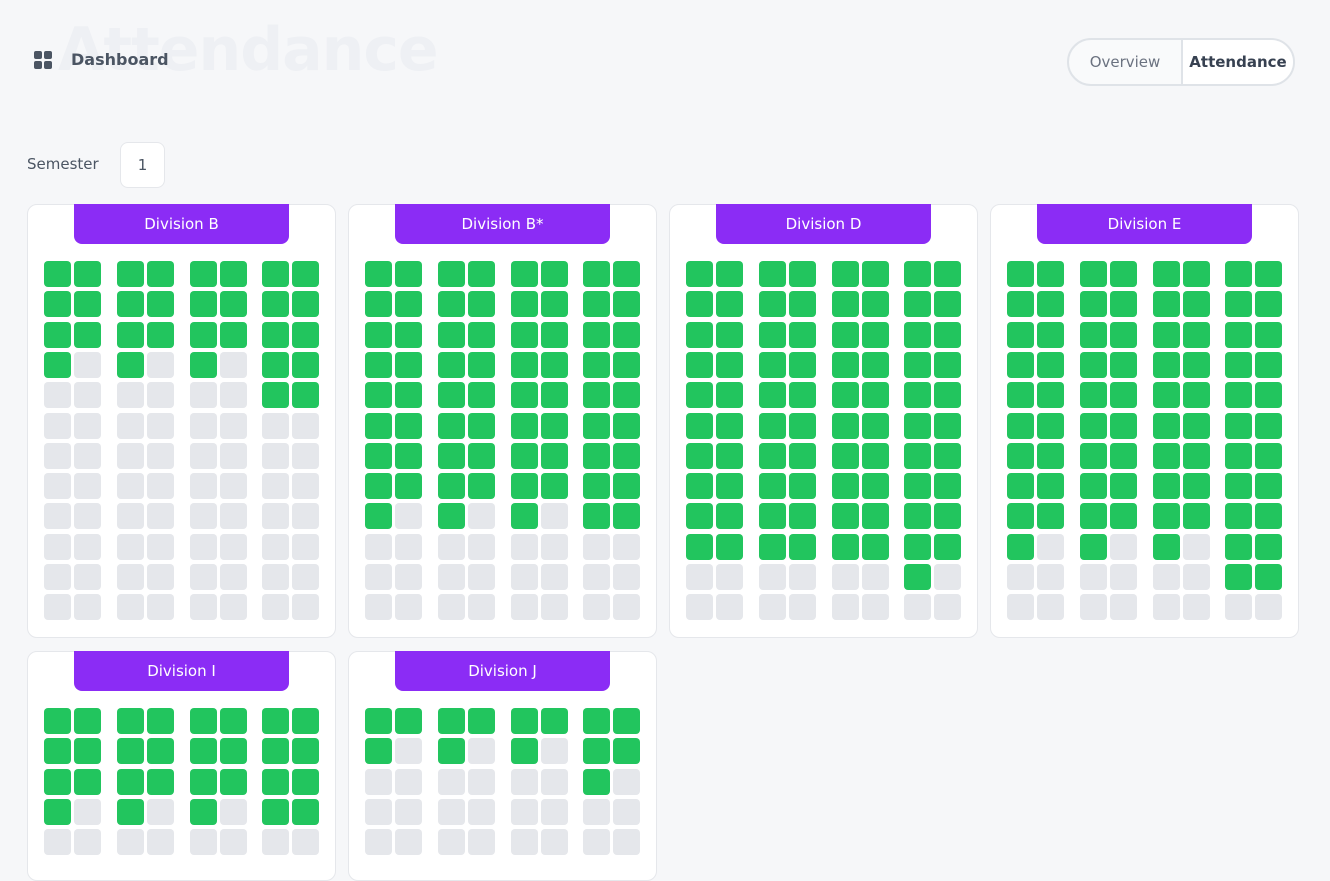  What do you see at coordinates (142, 165) in the screenshot?
I see `semester-input: 1` at bounding box center [142, 165].